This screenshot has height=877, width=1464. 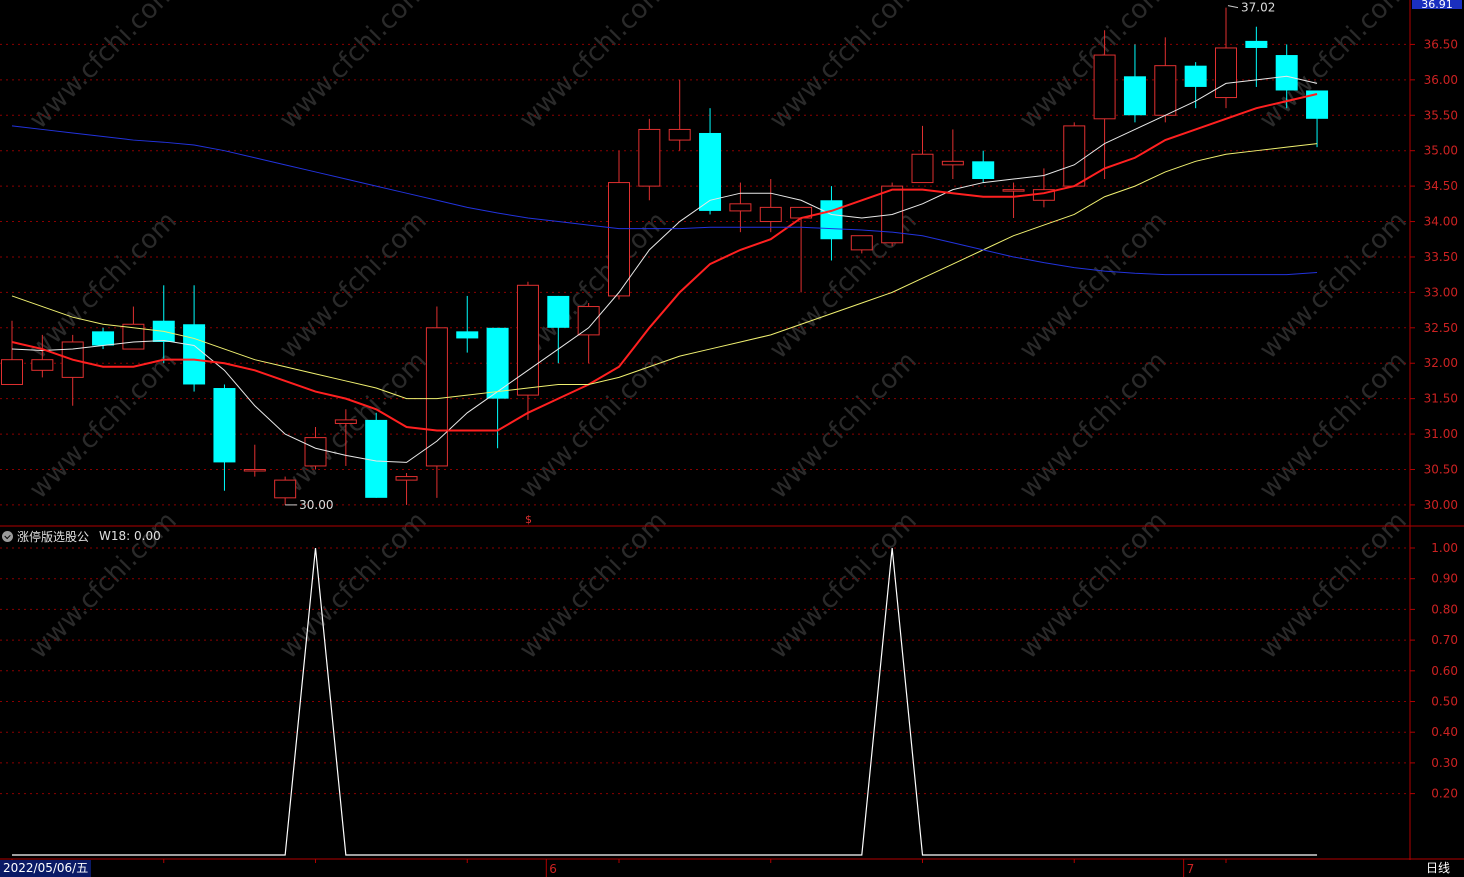 I want to click on price-tick-label: 35.00, so click(x=1441, y=151).